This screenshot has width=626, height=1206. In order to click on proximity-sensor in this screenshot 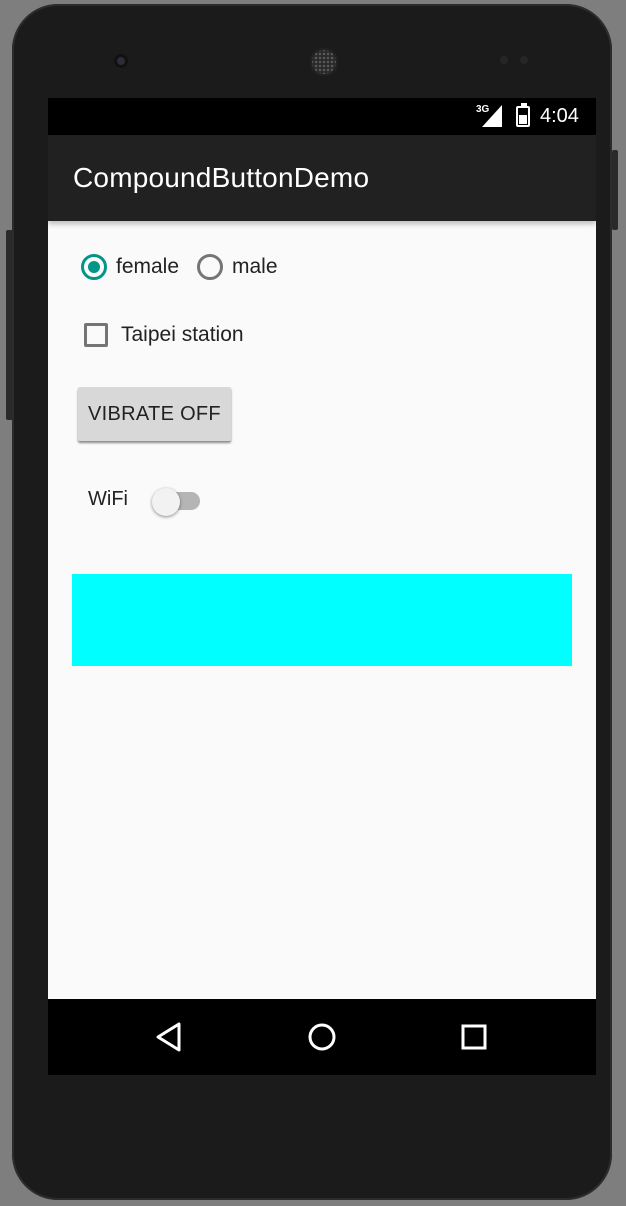, I will do `click(504, 60)`.